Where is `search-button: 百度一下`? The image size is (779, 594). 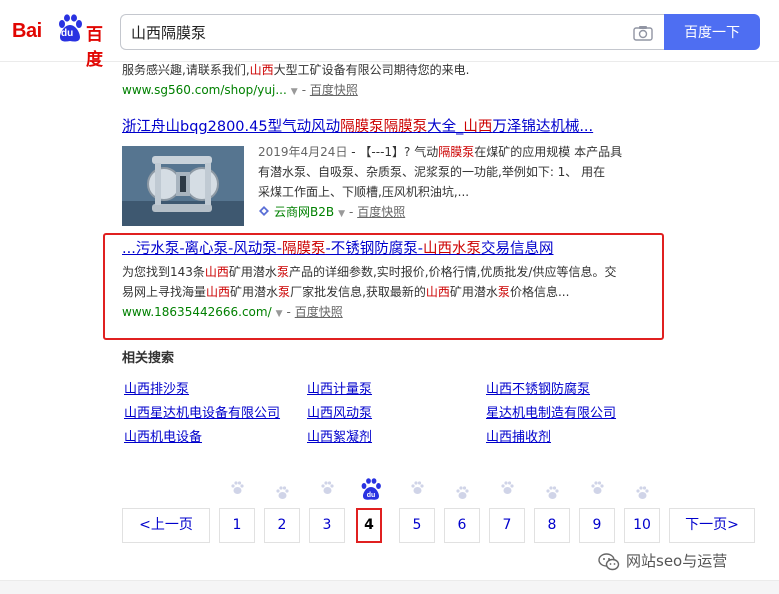
search-button: 百度一下 is located at coordinates (712, 32).